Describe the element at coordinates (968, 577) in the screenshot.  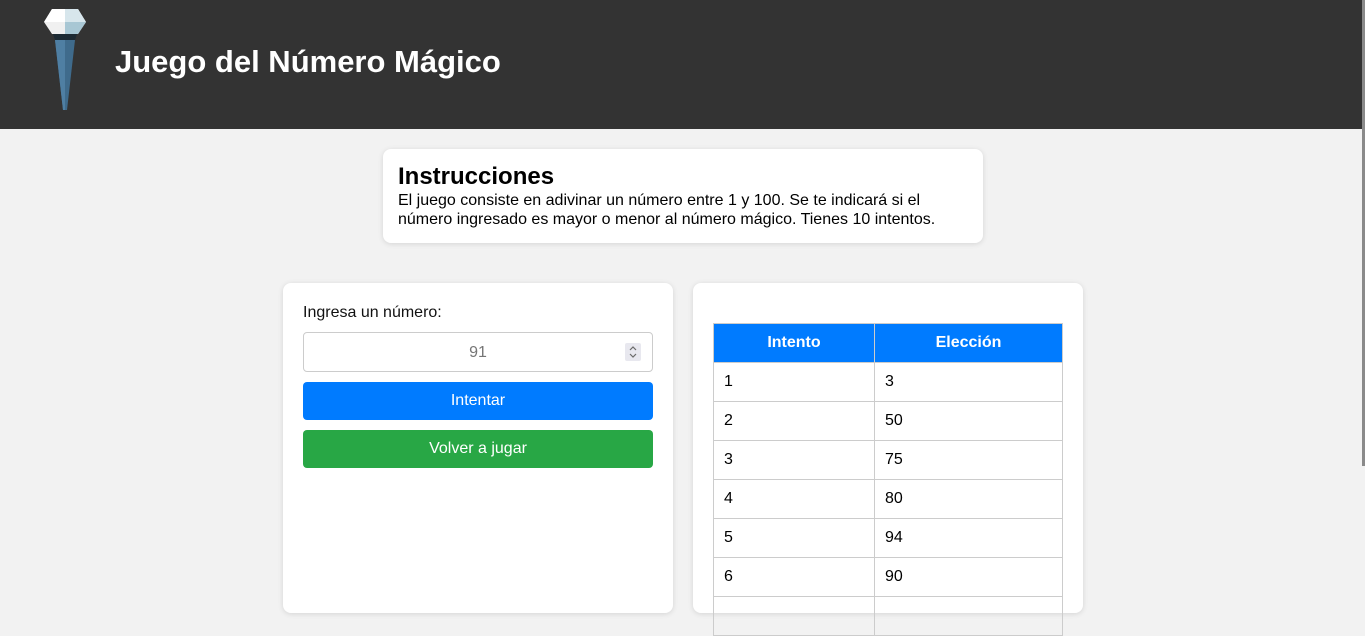
I see `choice-cell: 90` at that location.